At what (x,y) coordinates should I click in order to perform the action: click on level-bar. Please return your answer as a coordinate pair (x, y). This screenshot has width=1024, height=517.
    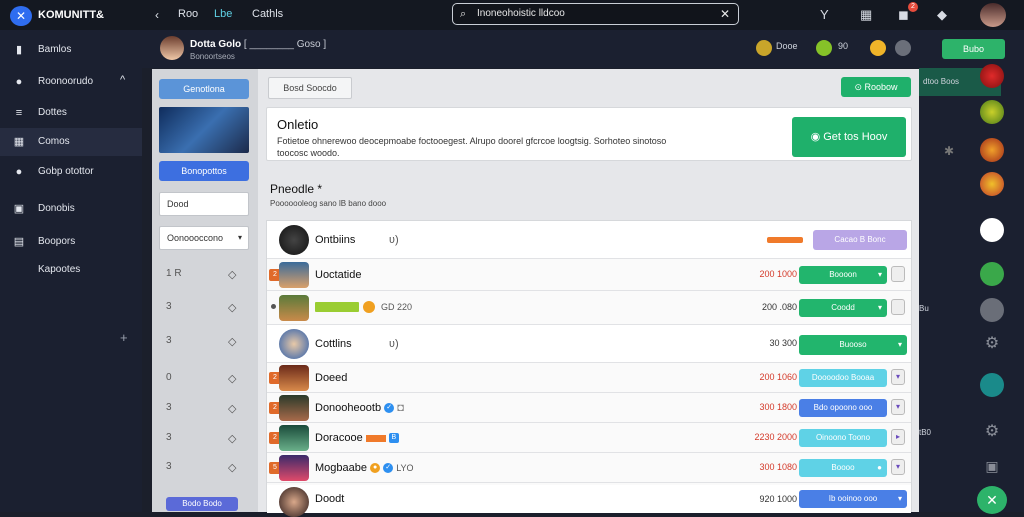
    Looking at the image, I should click on (375, 438).